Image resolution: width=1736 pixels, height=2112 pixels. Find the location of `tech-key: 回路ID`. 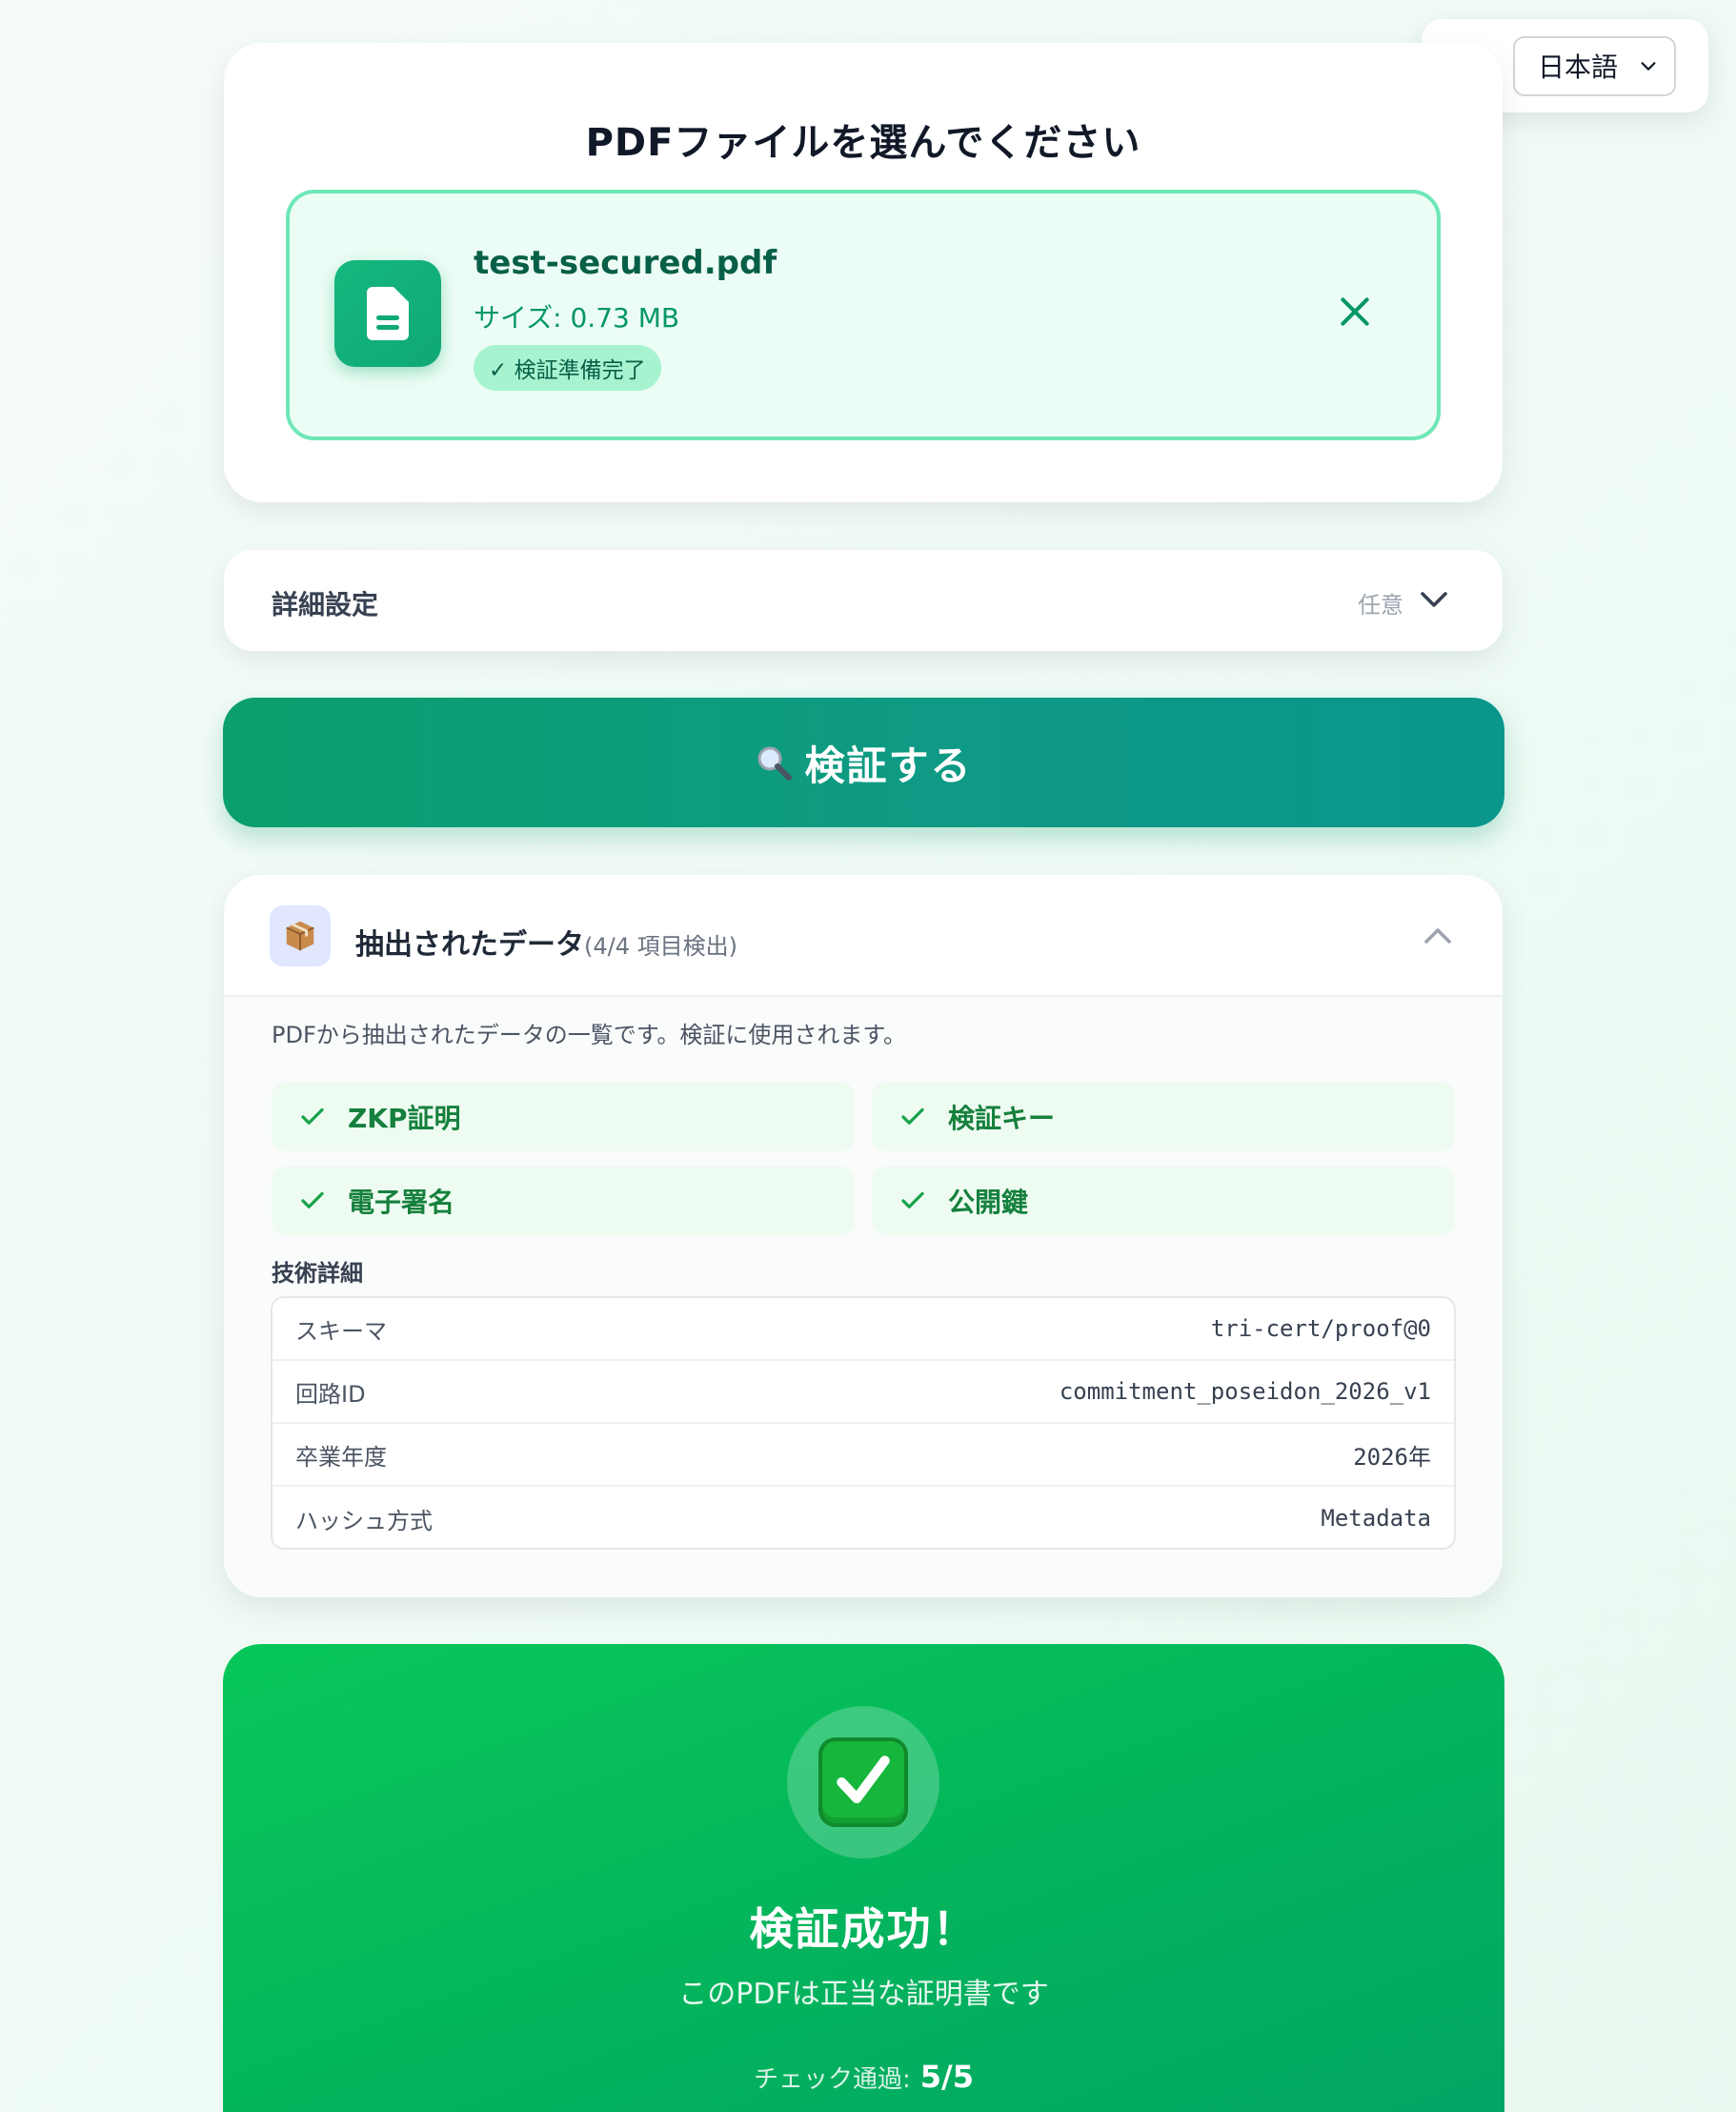

tech-key: 回路ID is located at coordinates (330, 1394).